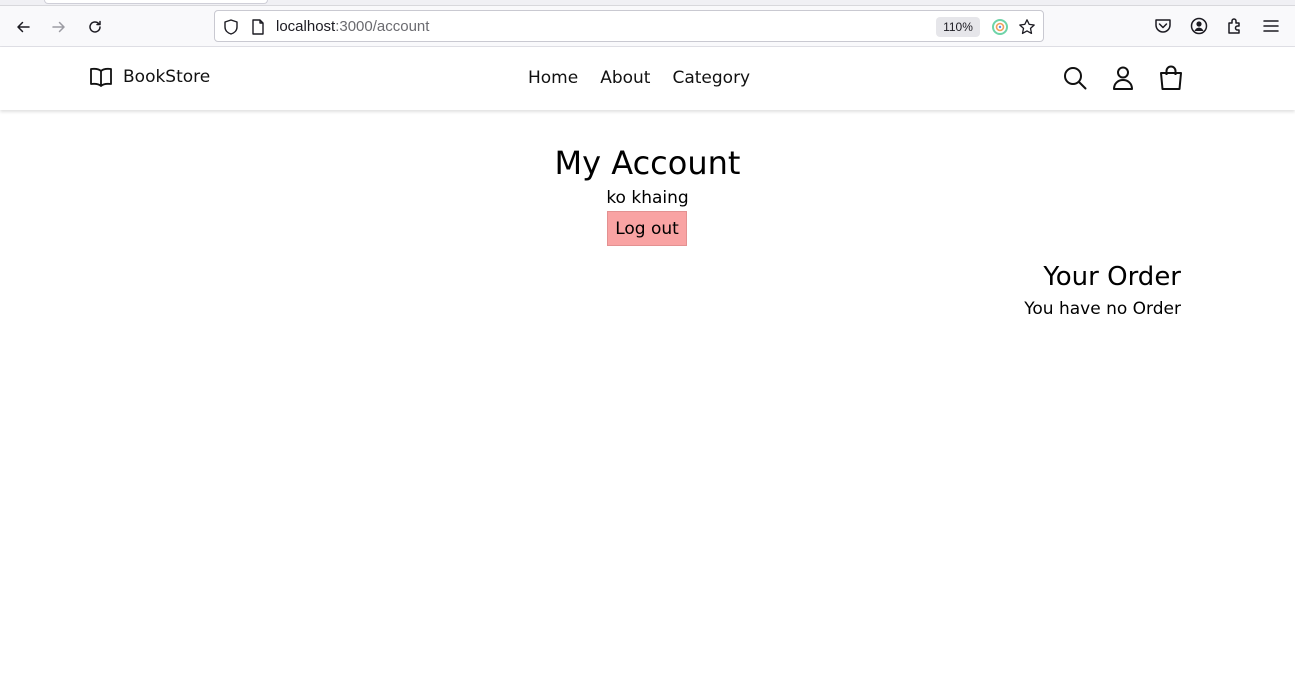 Image resolution: width=1295 pixels, height=698 pixels. Describe the element at coordinates (1075, 78) in the screenshot. I see `search-icon` at that location.